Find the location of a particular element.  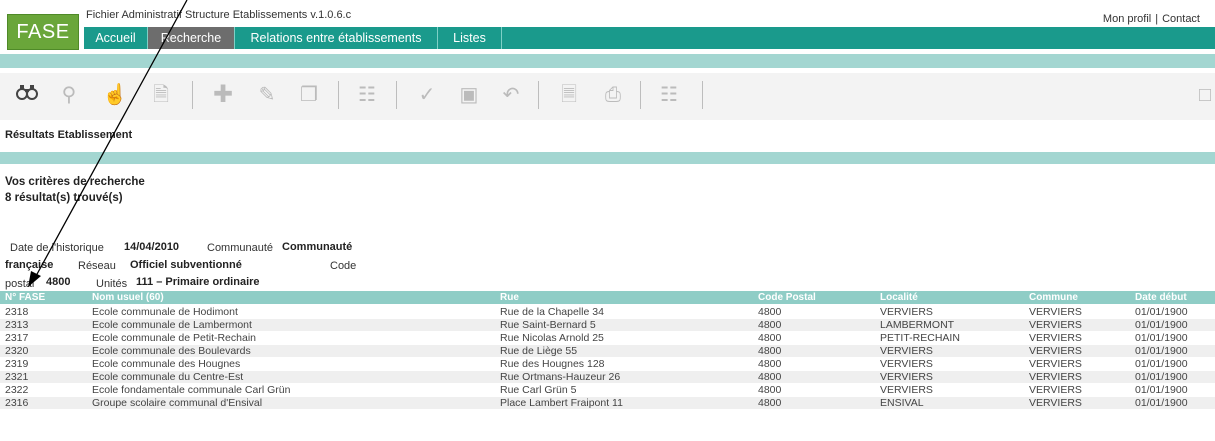

cell-rue: Place Lambert Fraipont 11 is located at coordinates (561, 403).